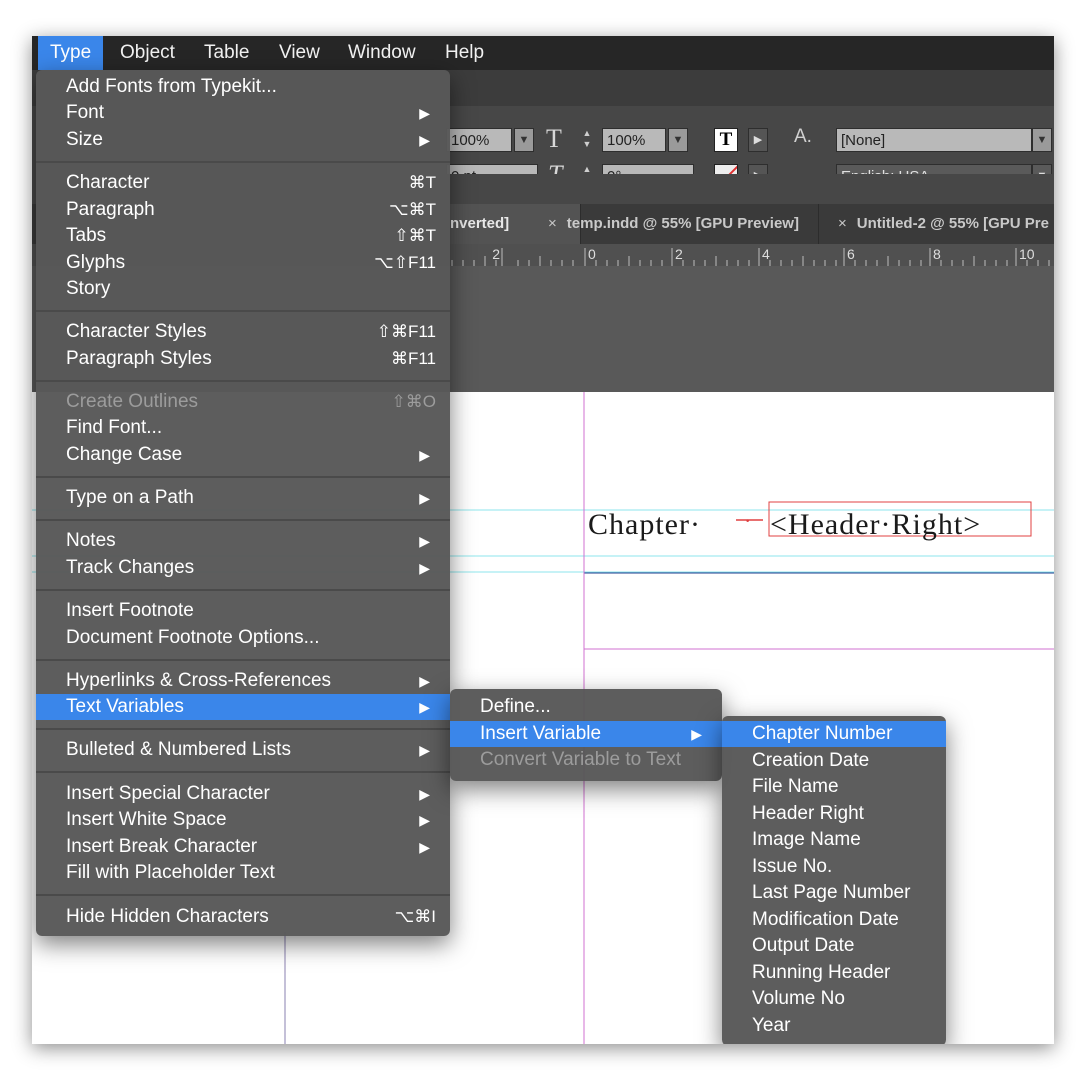 The width and height of the screenshot is (1086, 1080). Describe the element at coordinates (634, 140) in the screenshot. I see `horizontal-scale-field: 100%` at that location.